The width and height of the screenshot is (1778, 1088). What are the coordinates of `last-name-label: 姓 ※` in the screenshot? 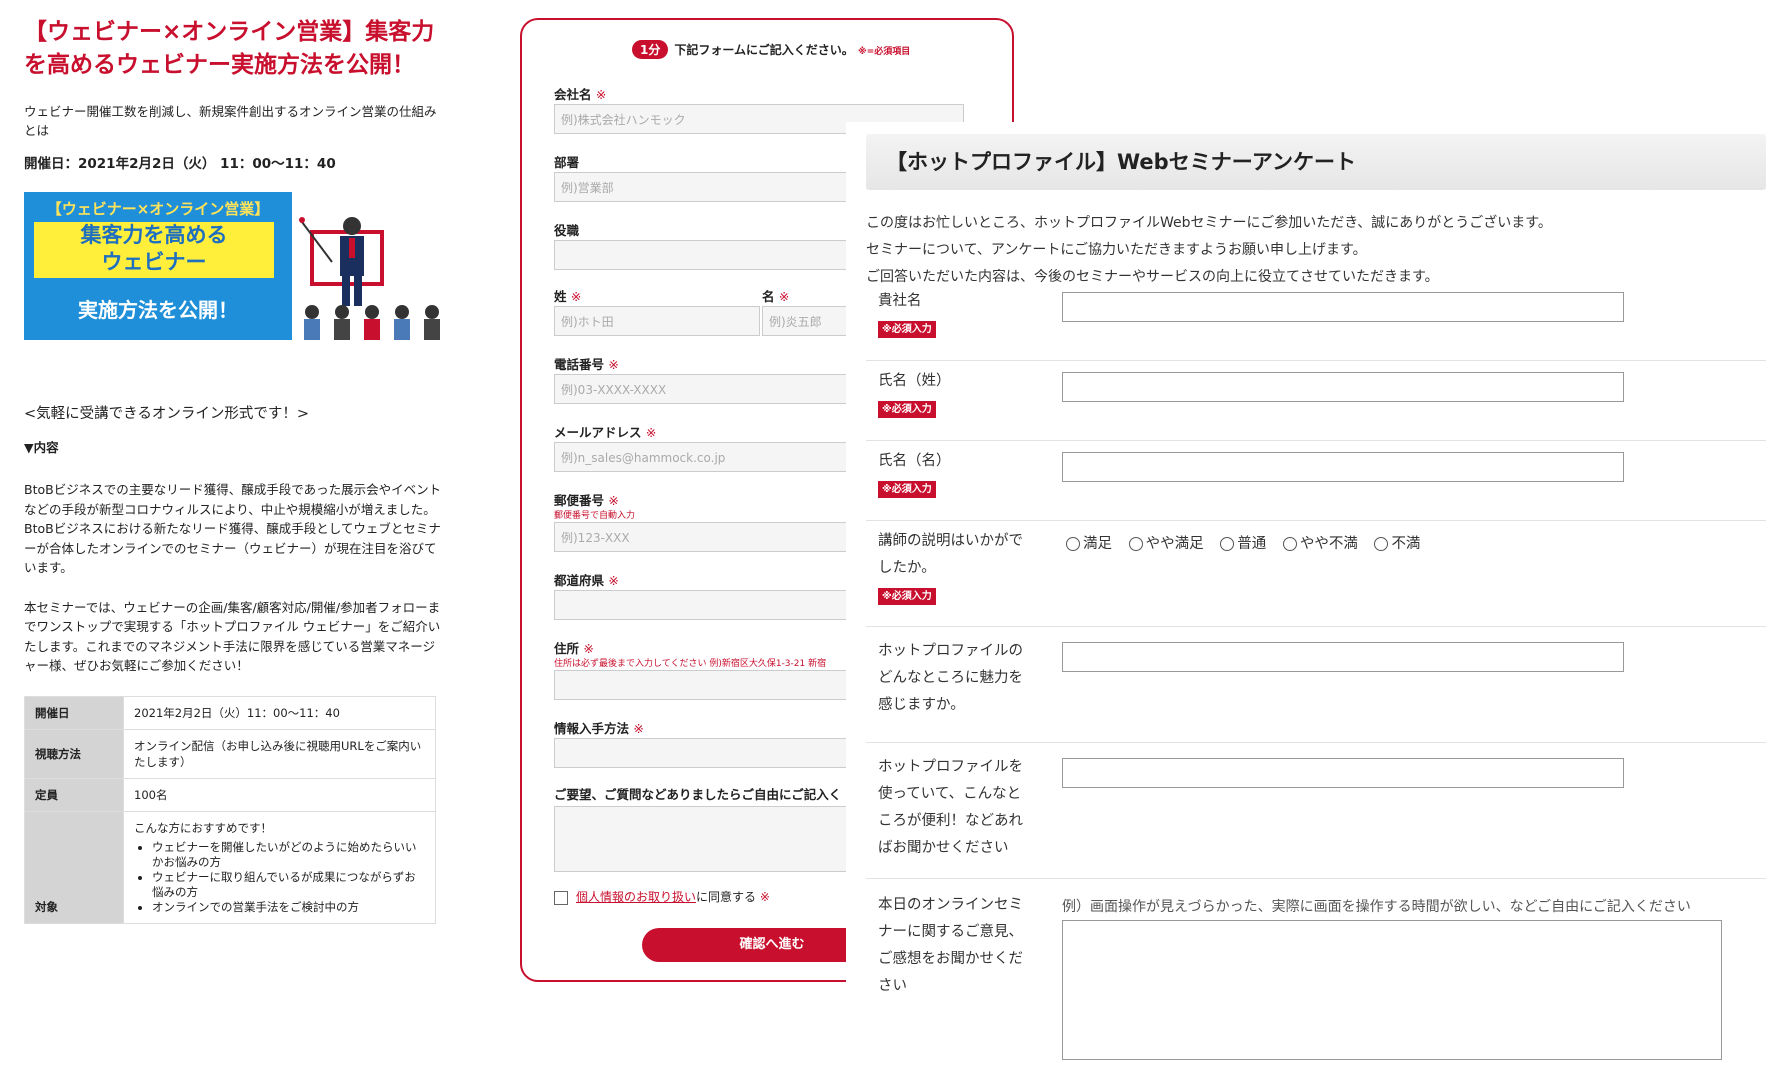 It's located at (568, 296).